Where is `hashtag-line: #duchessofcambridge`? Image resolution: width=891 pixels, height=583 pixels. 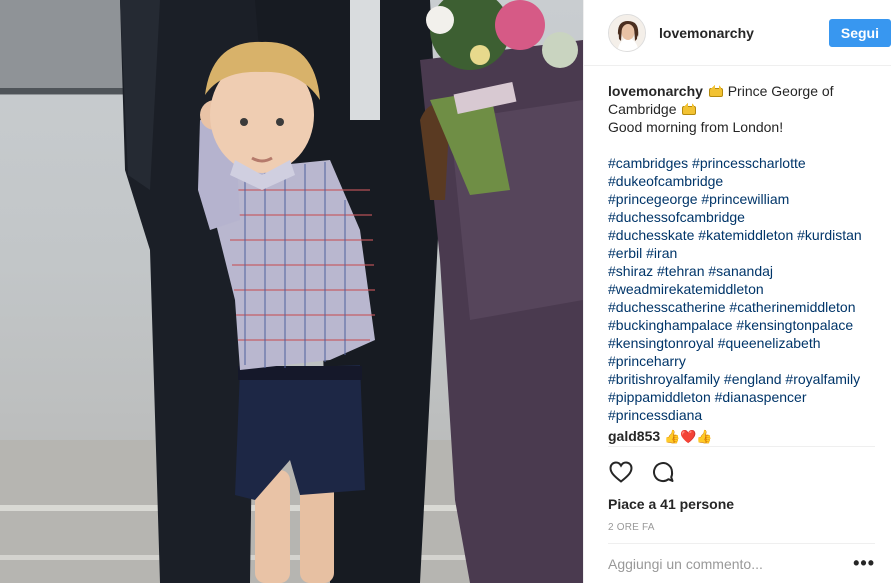
hashtag-line: #duchessofcambridge is located at coordinates (744, 217).